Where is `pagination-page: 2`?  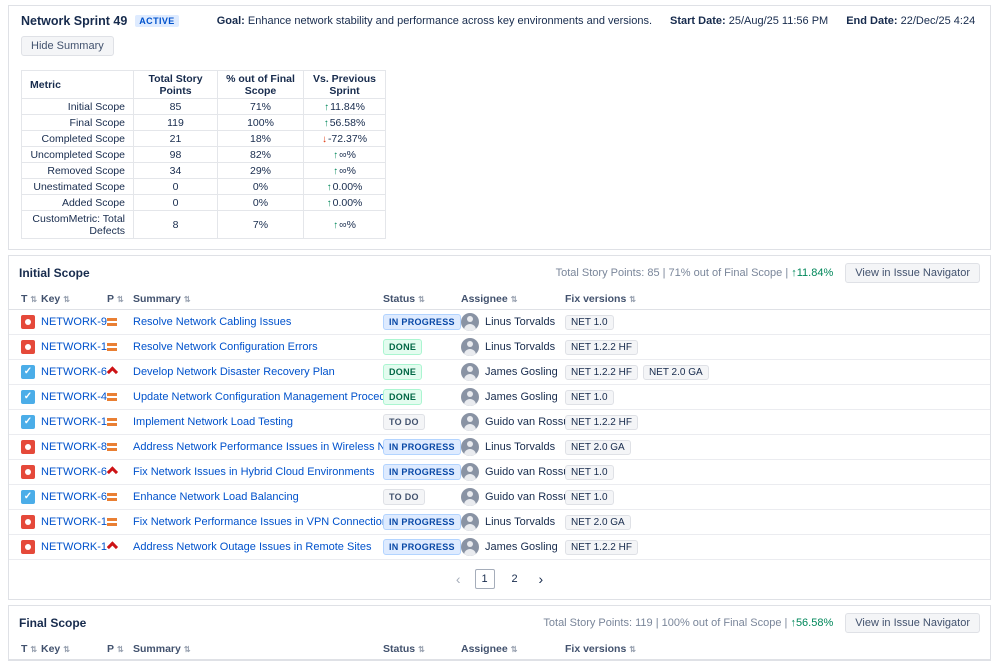
pagination-page: 2 is located at coordinates (515, 579).